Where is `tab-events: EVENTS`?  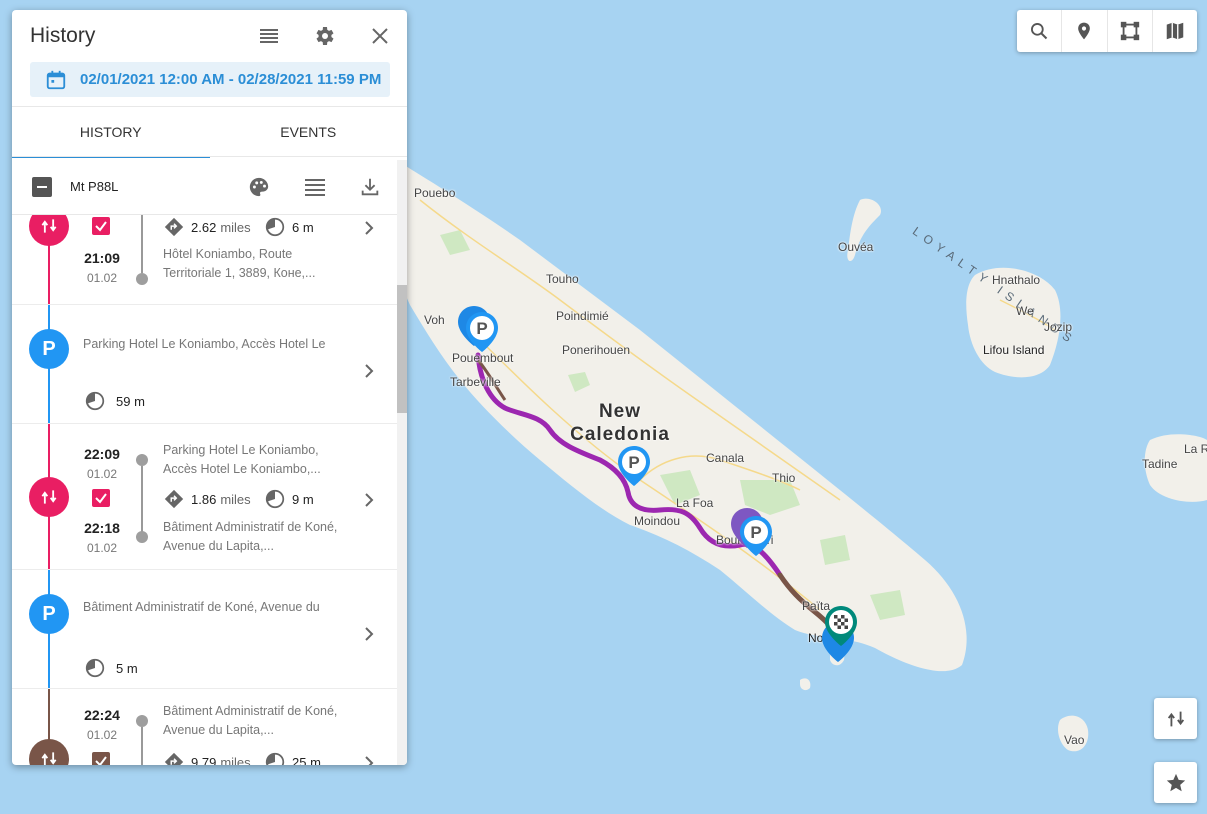
tab-events: EVENTS is located at coordinates (309, 132).